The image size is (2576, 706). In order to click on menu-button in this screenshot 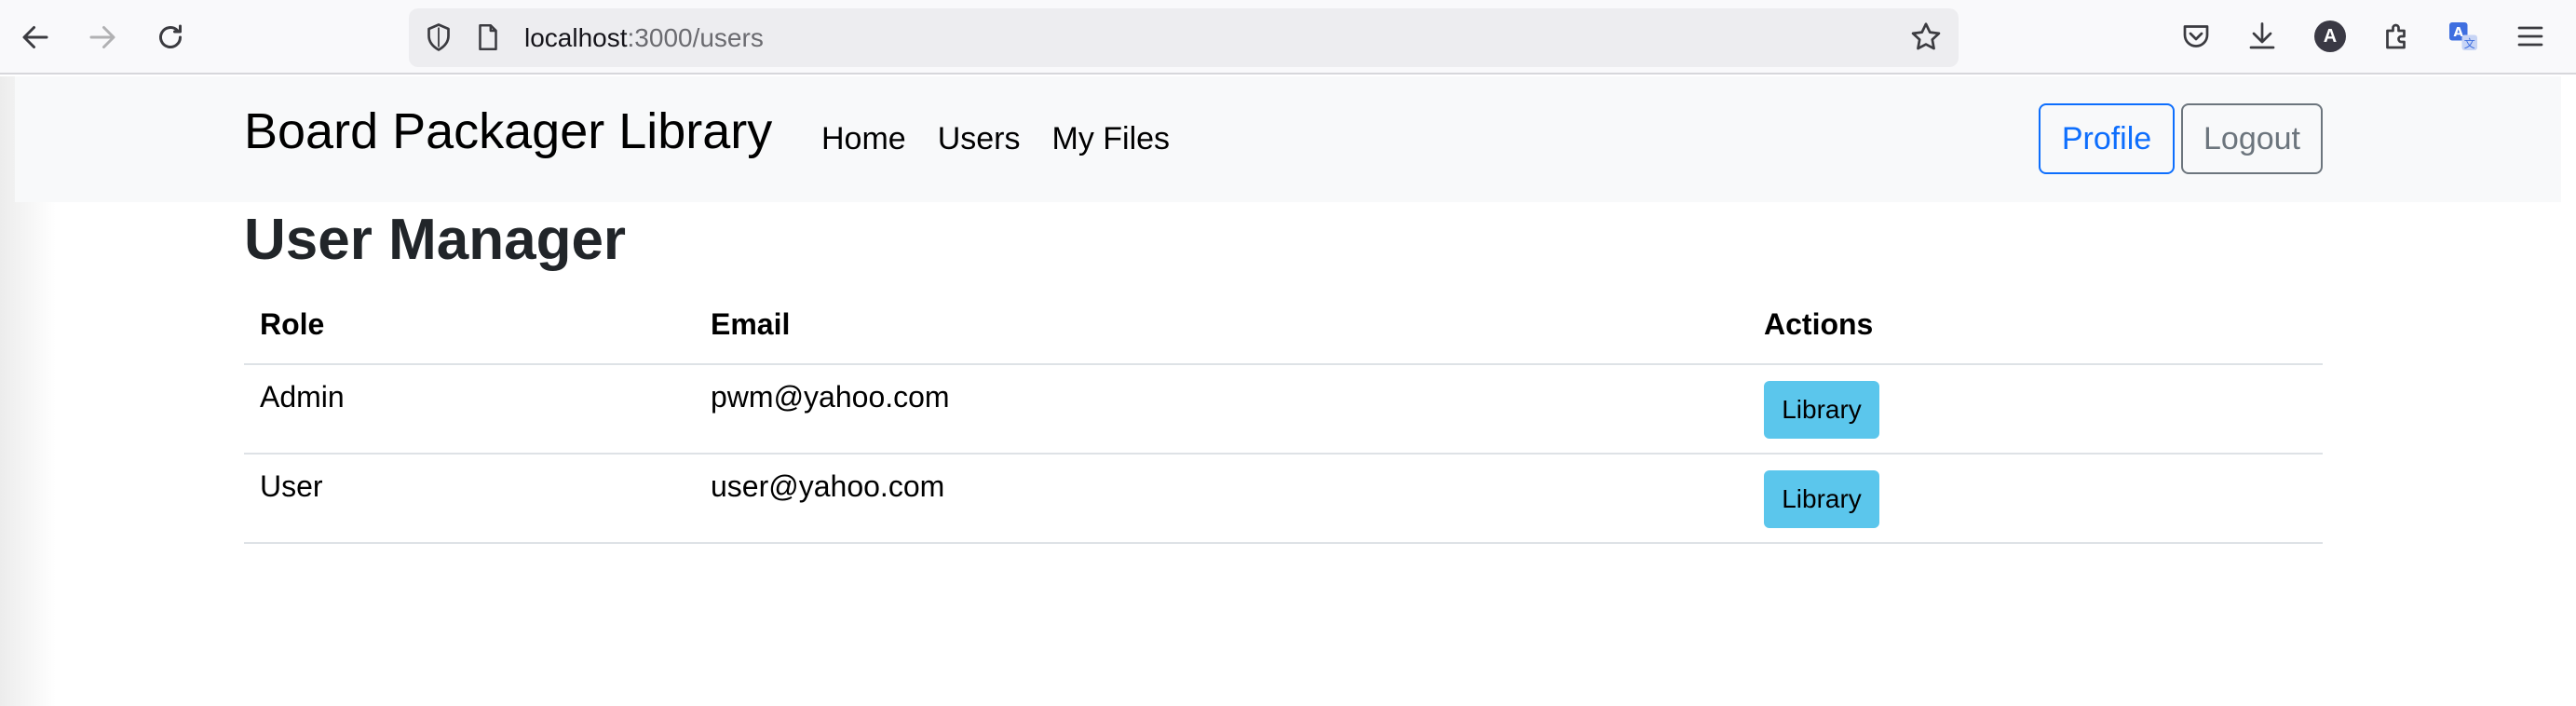, I will do `click(2530, 36)`.